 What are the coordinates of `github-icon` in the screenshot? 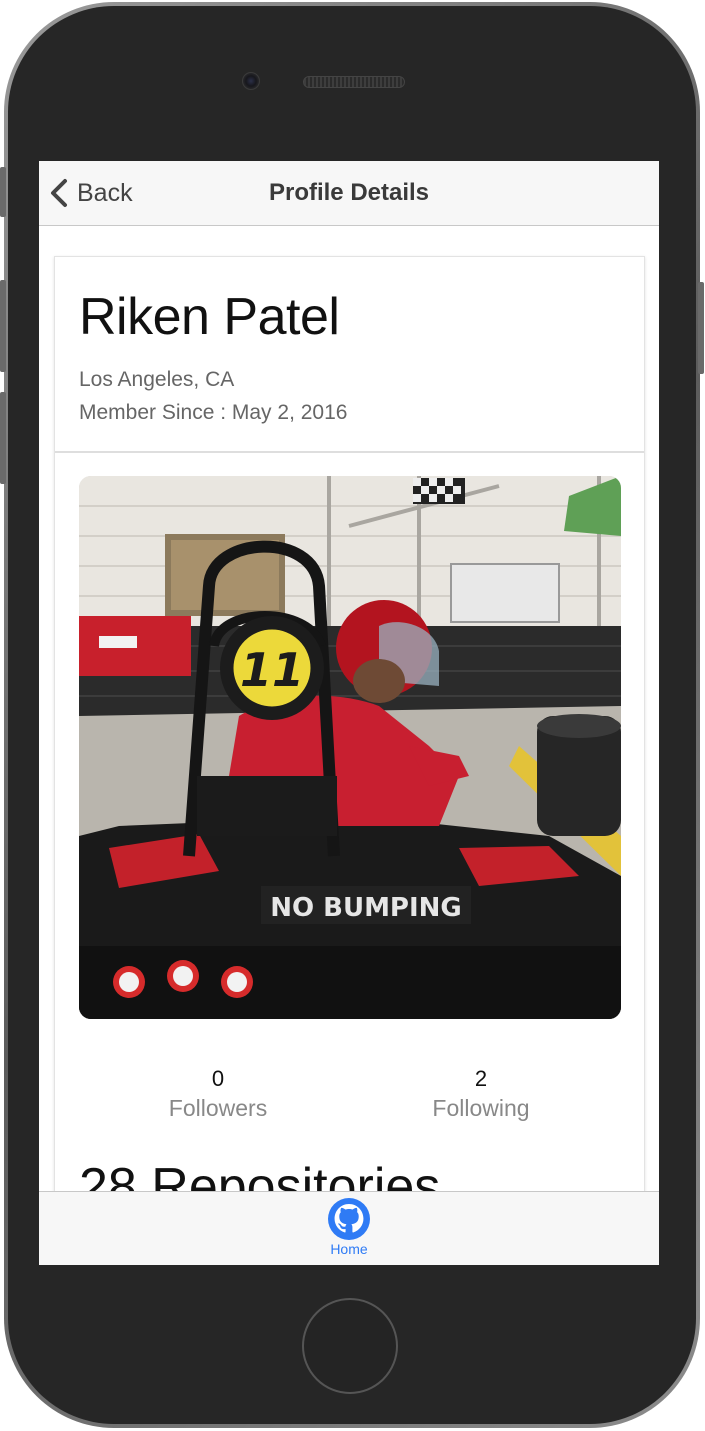 It's located at (349, 1219).